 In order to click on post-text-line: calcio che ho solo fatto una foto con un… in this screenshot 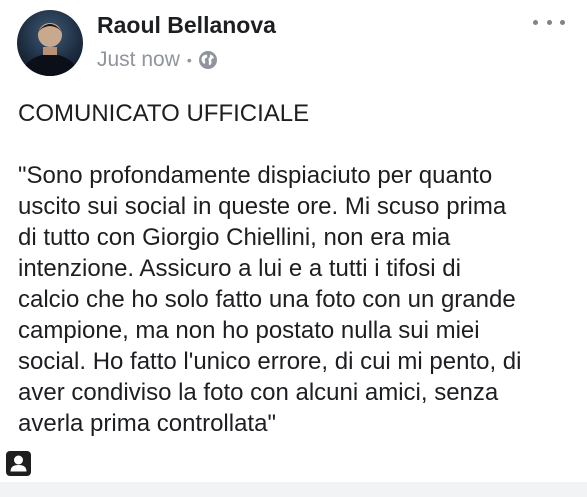, I will do `click(267, 299)`.